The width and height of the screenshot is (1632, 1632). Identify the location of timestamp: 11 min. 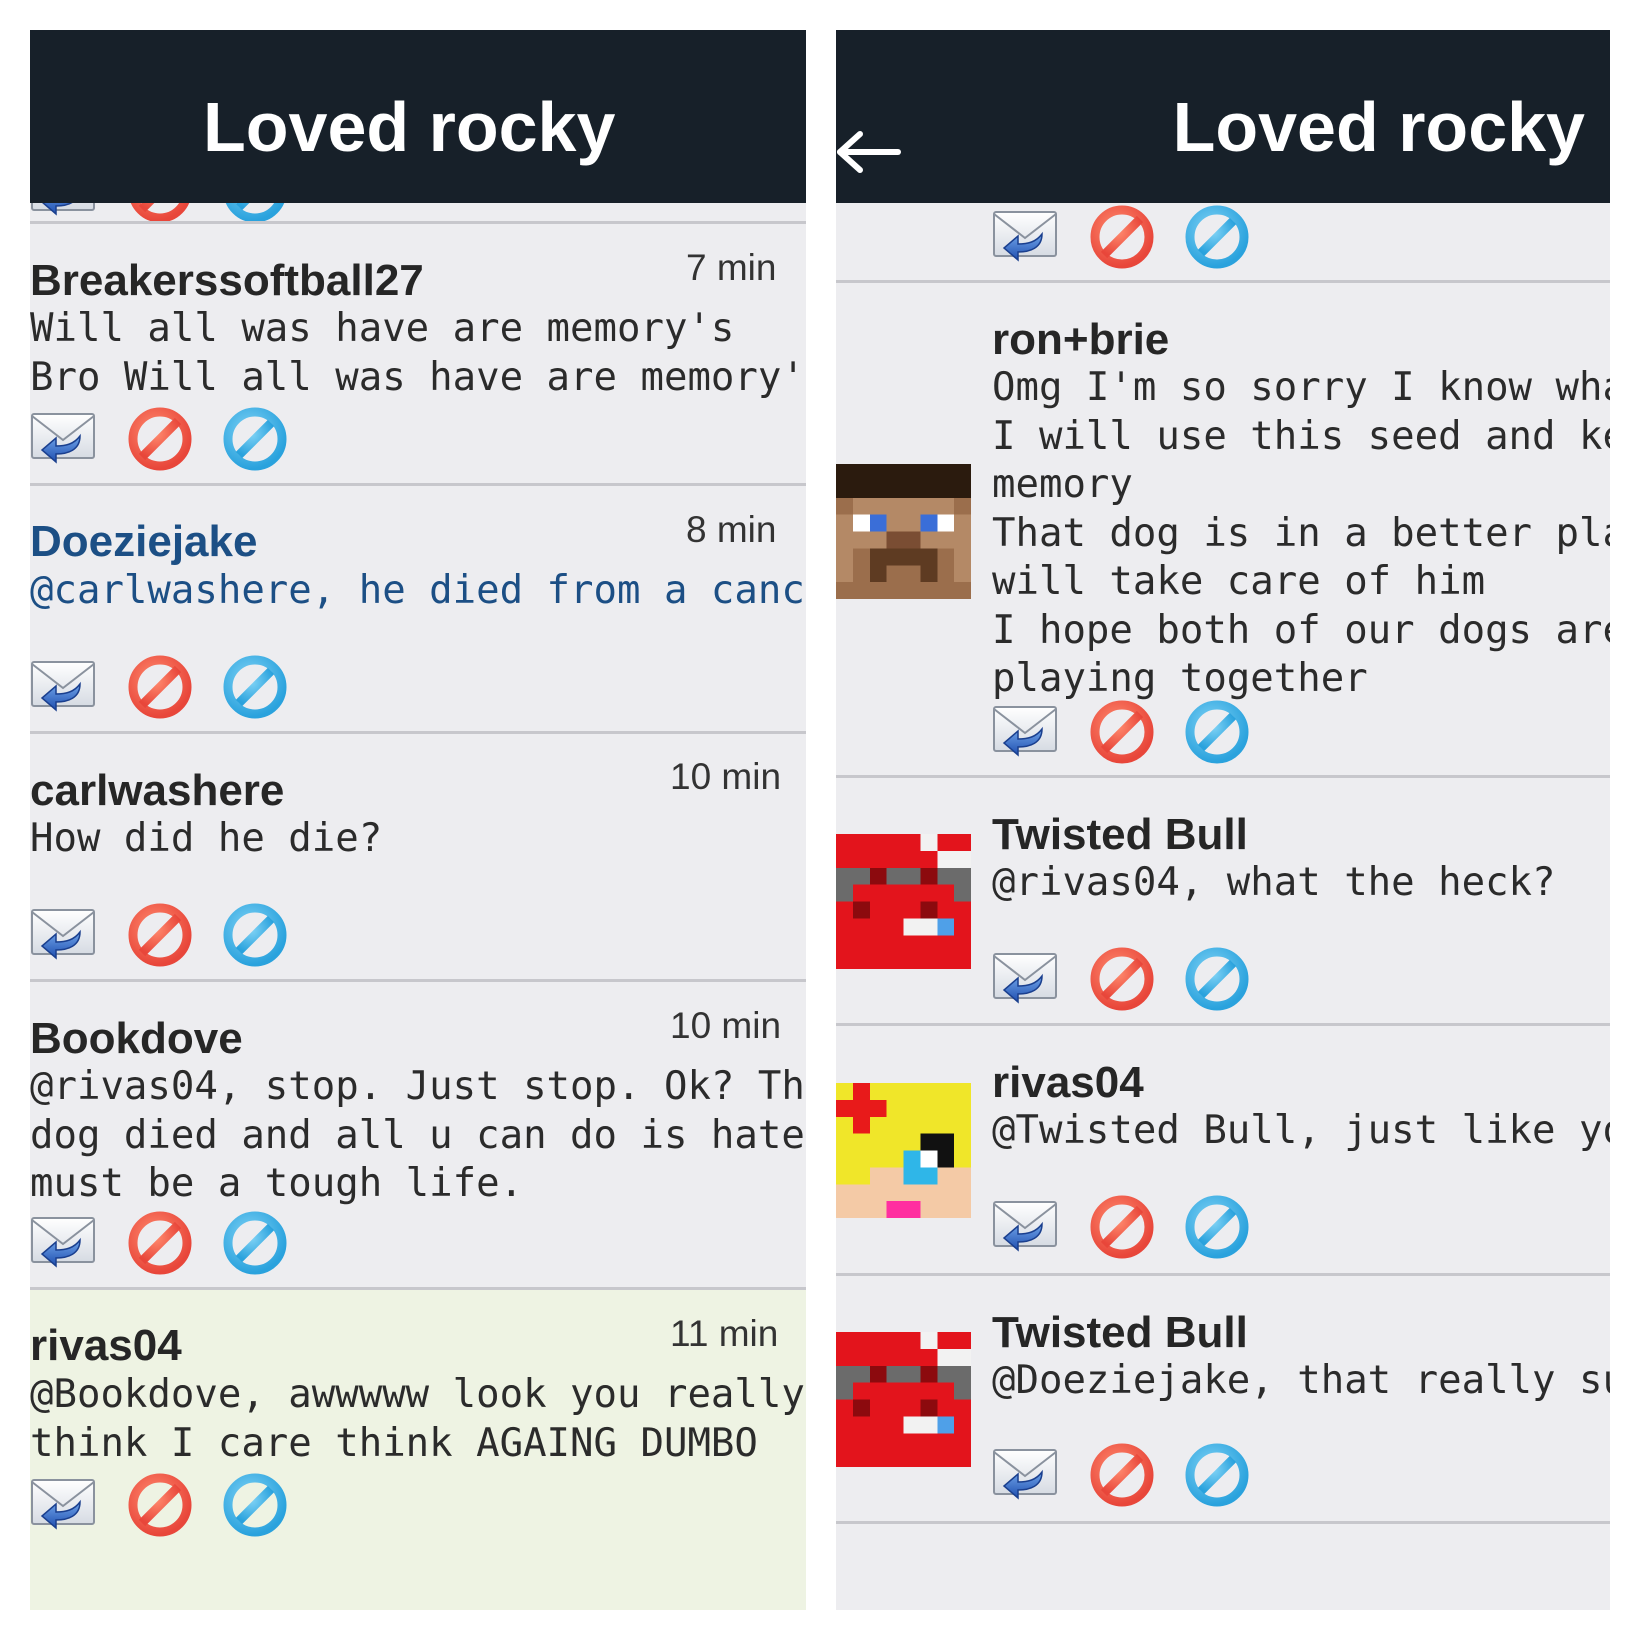
(724, 1333).